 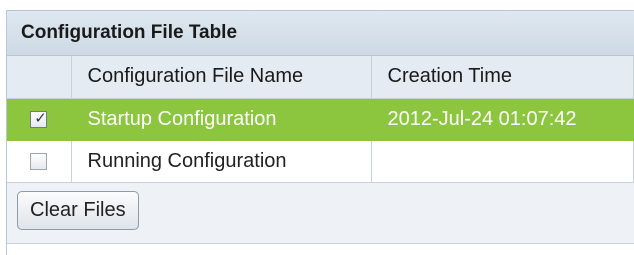 I want to click on file-name-cell: Startup Configuration, so click(x=221, y=119).